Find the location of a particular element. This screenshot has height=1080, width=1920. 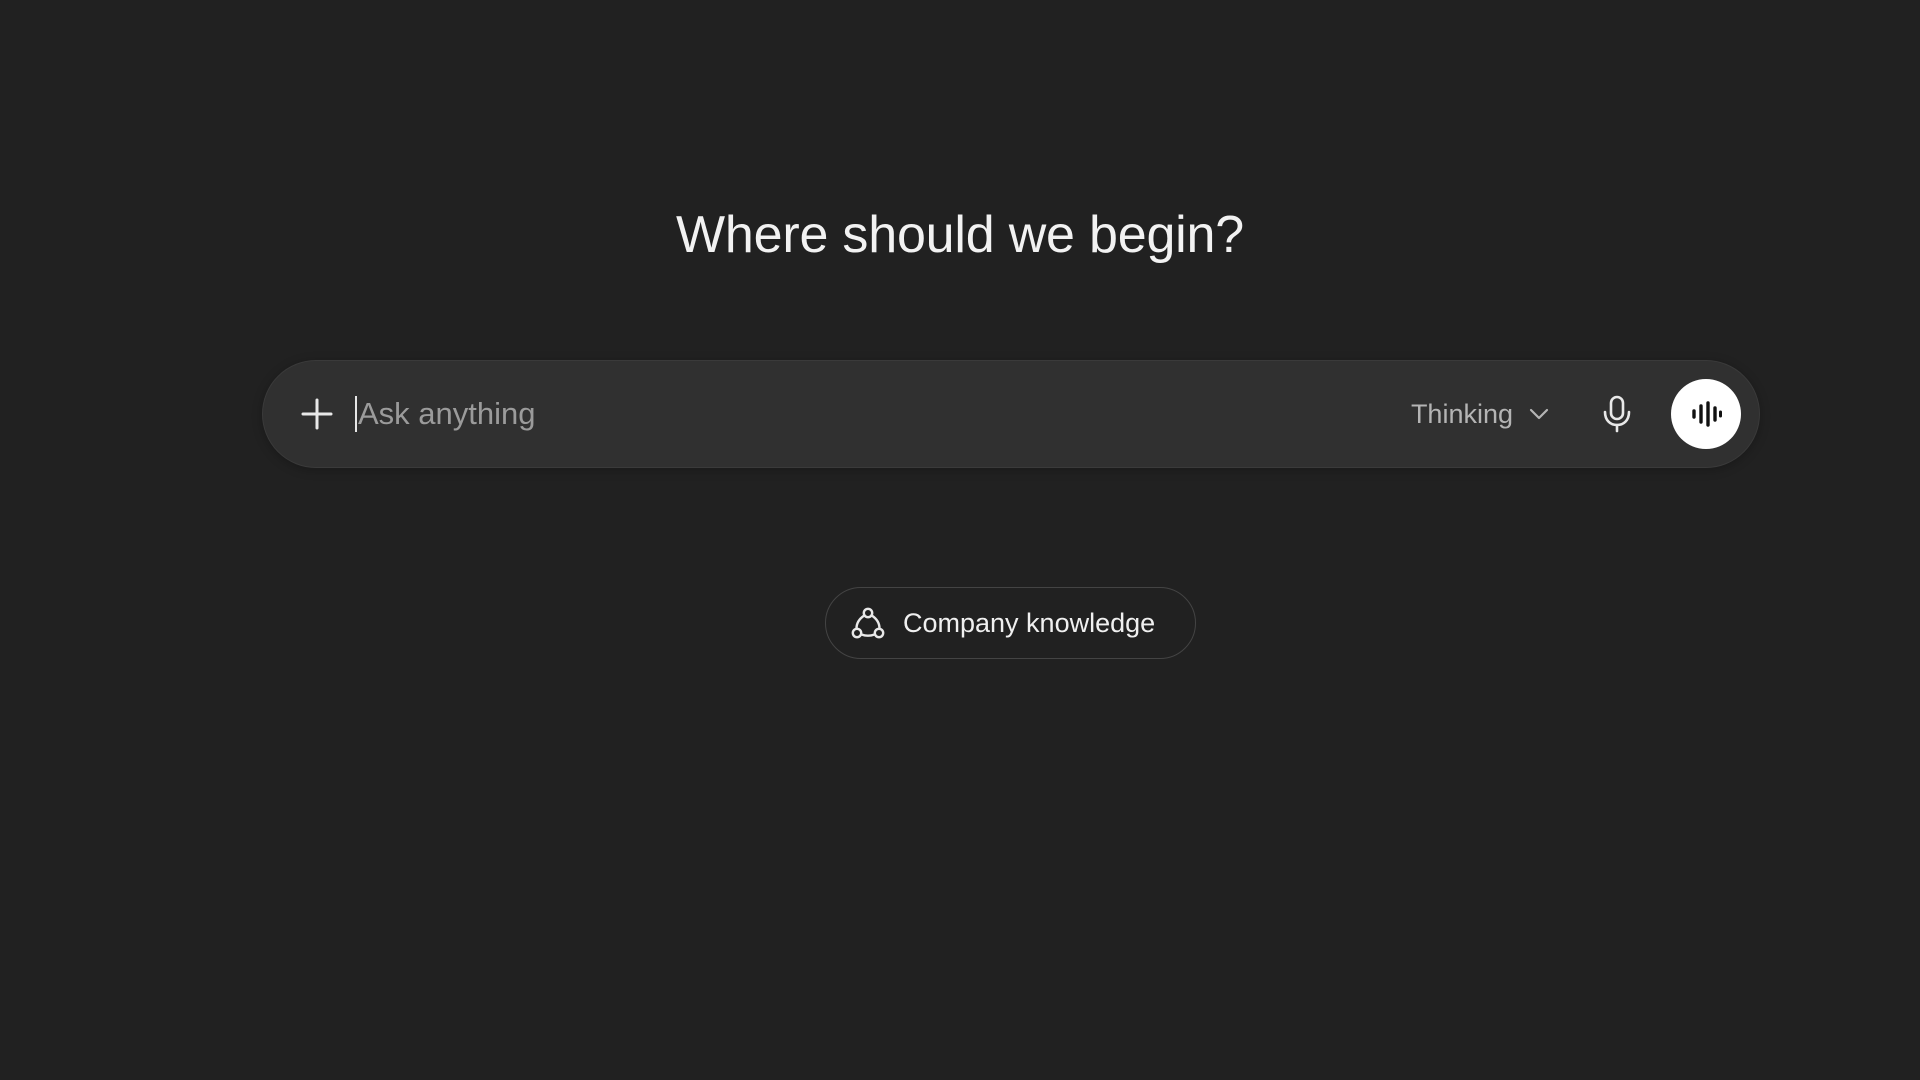

company-knowledge-chip: Company knowledge is located at coordinates (1010, 623).